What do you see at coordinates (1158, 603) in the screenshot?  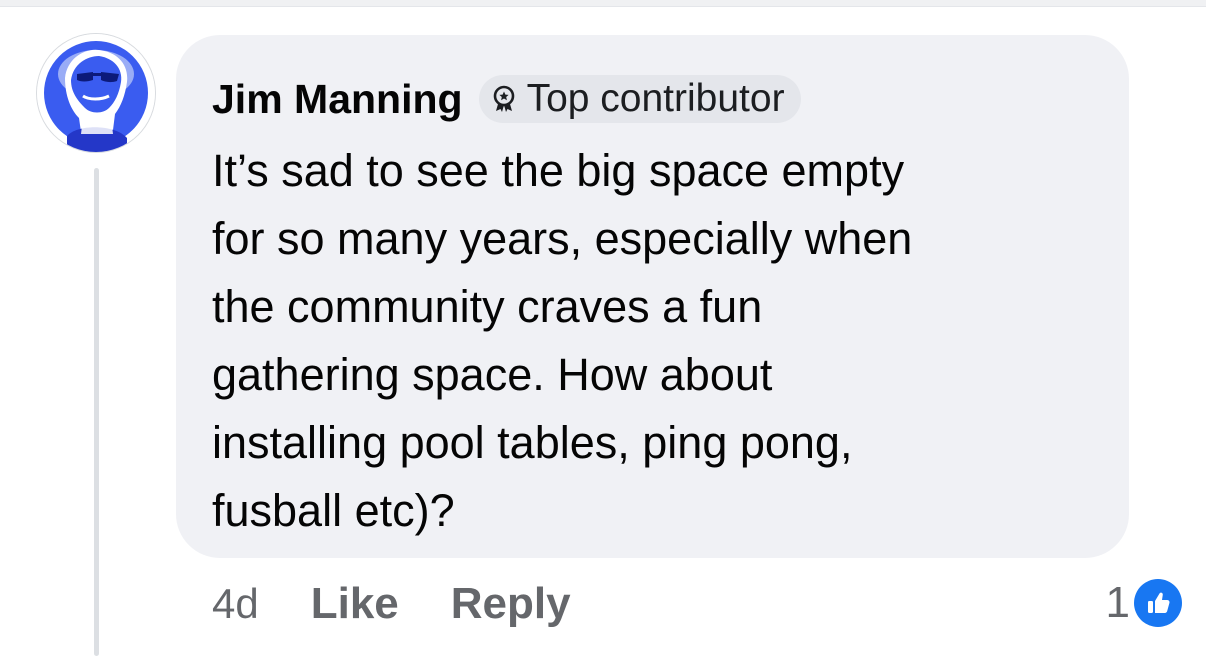 I see `like-reaction-icon` at bounding box center [1158, 603].